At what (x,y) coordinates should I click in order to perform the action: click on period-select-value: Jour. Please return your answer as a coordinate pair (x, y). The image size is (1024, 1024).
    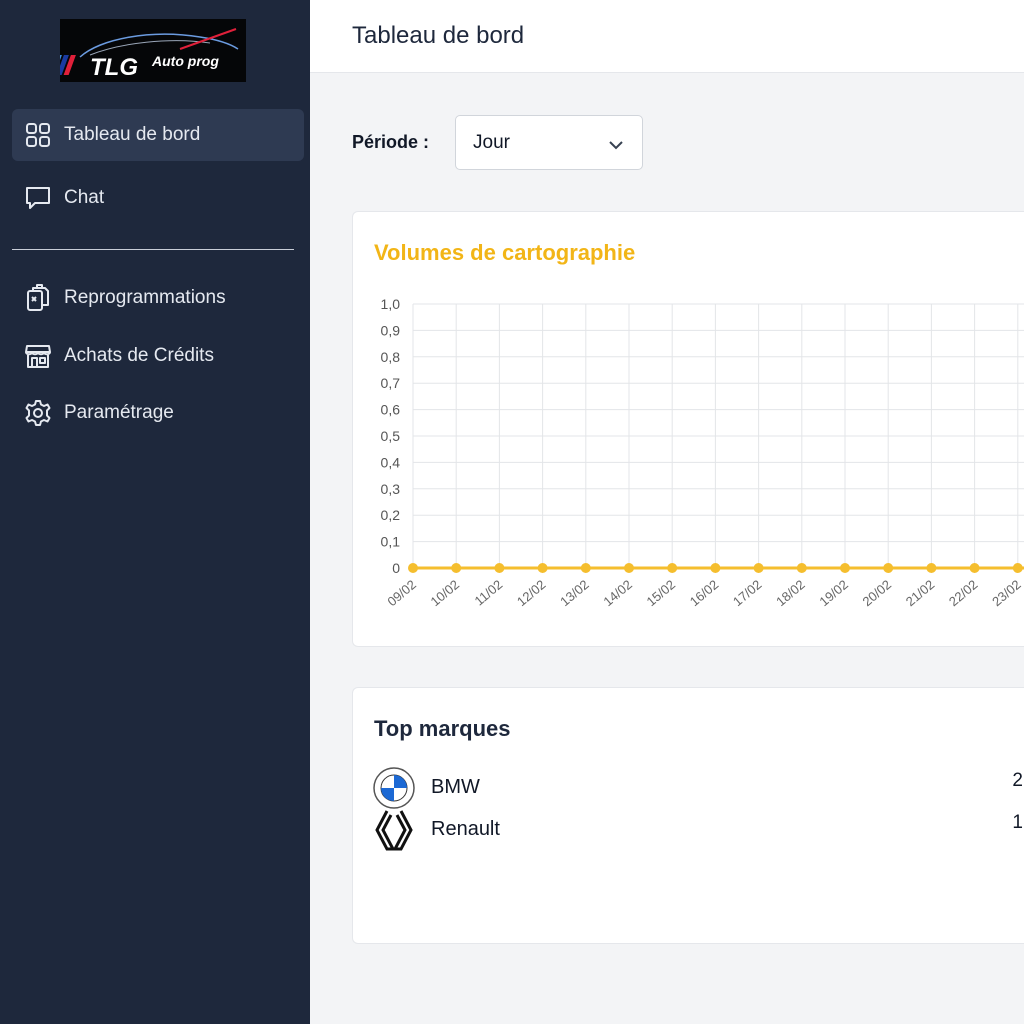
    Looking at the image, I should click on (491, 142).